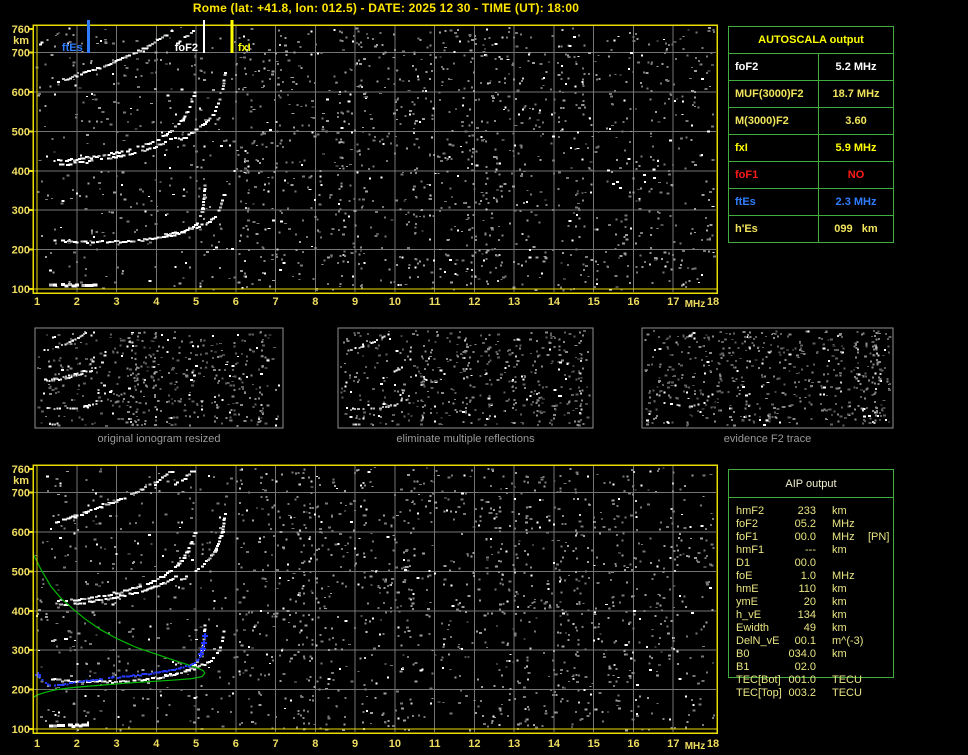 The height and width of the screenshot is (755, 968). I want to click on param-label: MUF(3000)F2, so click(774, 94).